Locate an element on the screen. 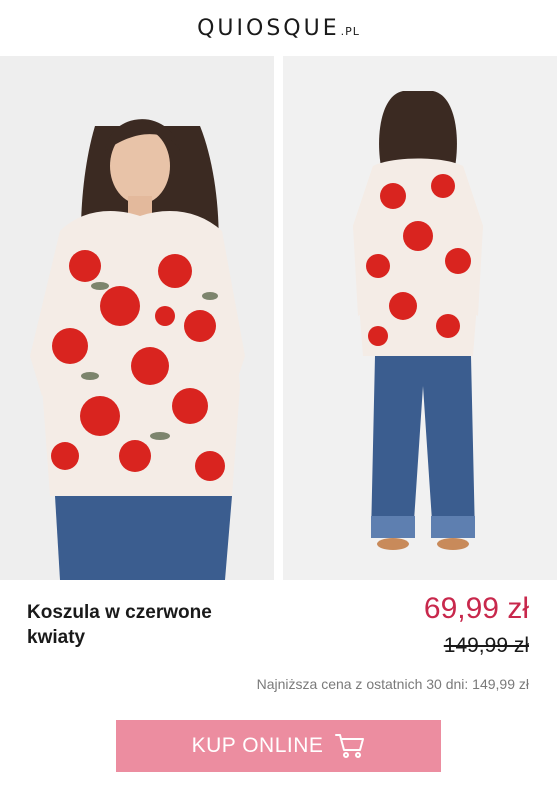  brand-logo: QUIOSQUE.PL is located at coordinates (278, 28).